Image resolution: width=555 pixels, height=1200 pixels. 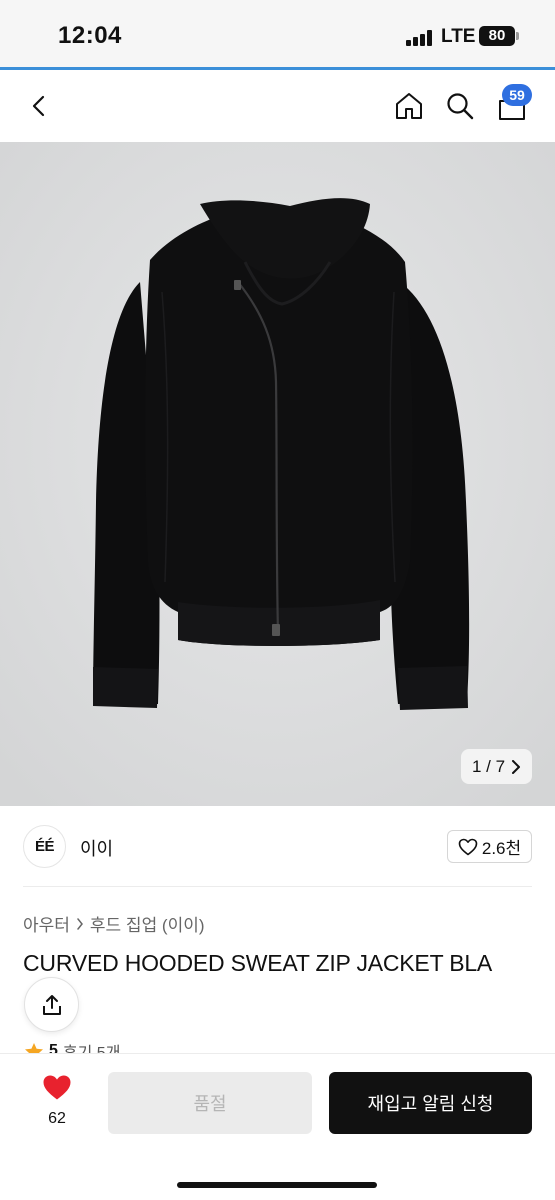 I want to click on status-time: 12:04, so click(x=90, y=35).